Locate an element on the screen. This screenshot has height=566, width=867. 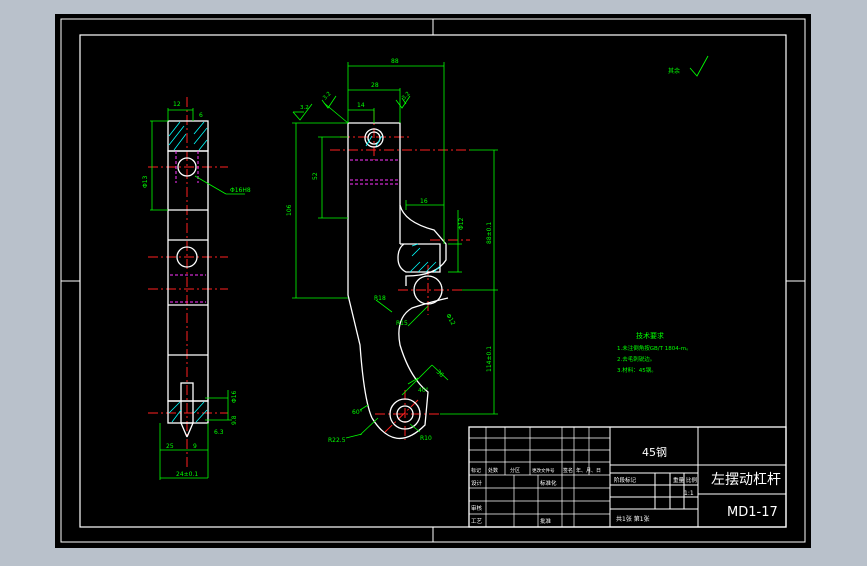
front-roughness-3-2: 3.2 is located at coordinates (304, 108).